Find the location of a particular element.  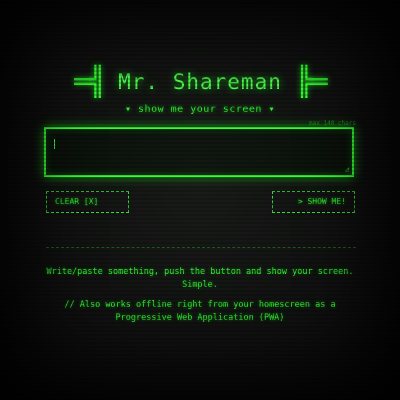

max-chars-label: max 140 chars is located at coordinates (332, 123).